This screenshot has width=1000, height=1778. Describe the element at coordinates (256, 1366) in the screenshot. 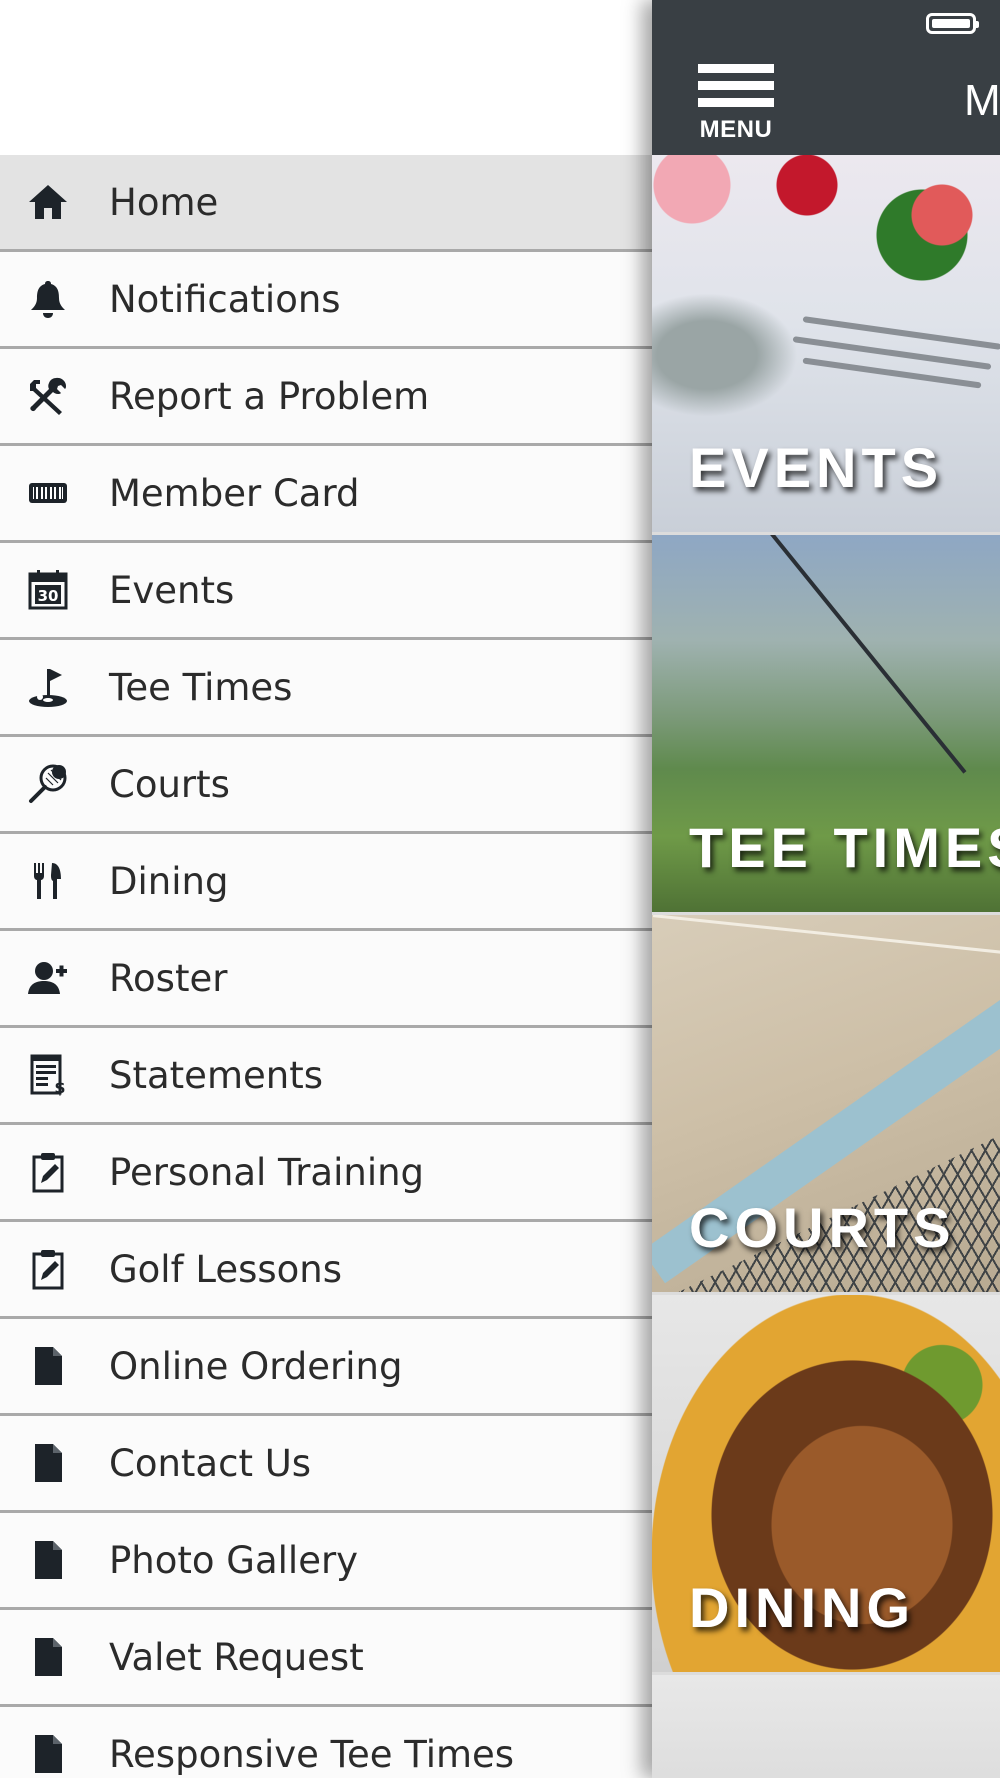

I see `menu-item-label: Online Ordering` at that location.